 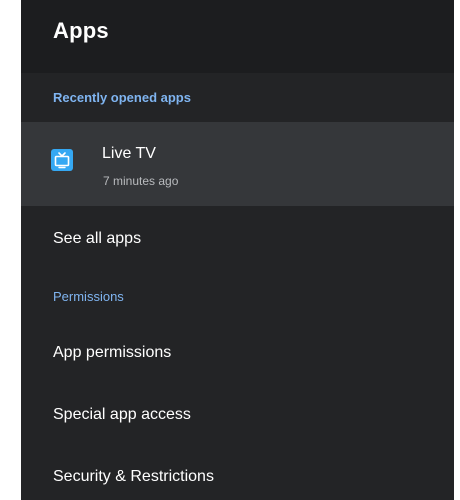 I want to click on section-header-permissions: Permissions, so click(x=88, y=296).